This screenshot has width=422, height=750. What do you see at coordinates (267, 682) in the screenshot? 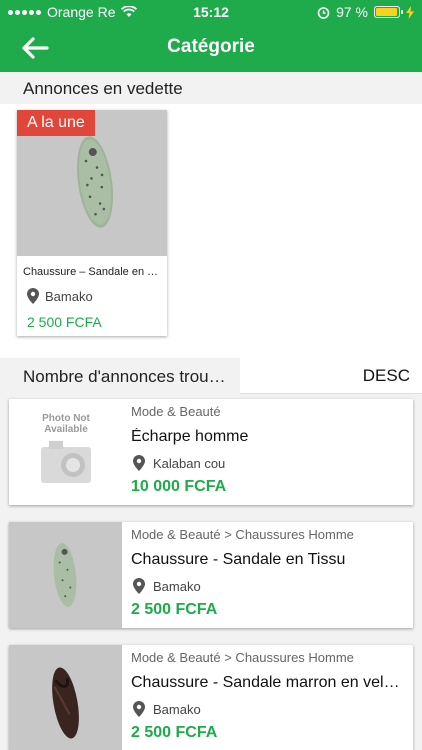
I see `listing-title: Chaussure - Sandale marron en velours` at bounding box center [267, 682].